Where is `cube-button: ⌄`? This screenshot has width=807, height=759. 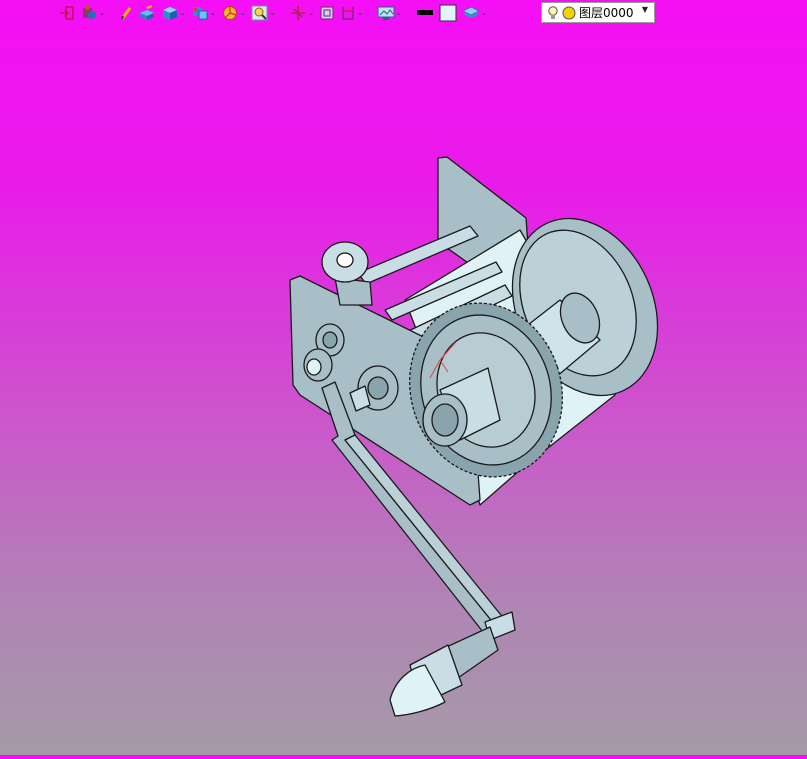
cube-button: ⌄ is located at coordinates (173, 13).